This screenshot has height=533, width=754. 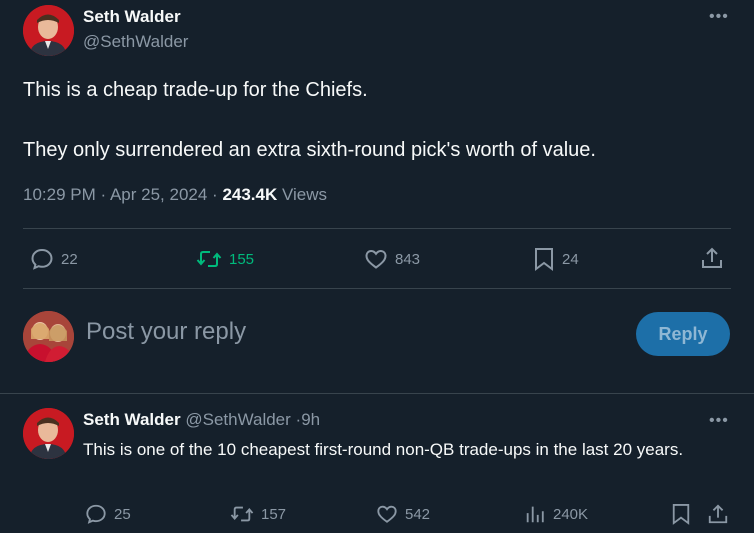 I want to click on views-action: 240K, so click(x=556, y=514).